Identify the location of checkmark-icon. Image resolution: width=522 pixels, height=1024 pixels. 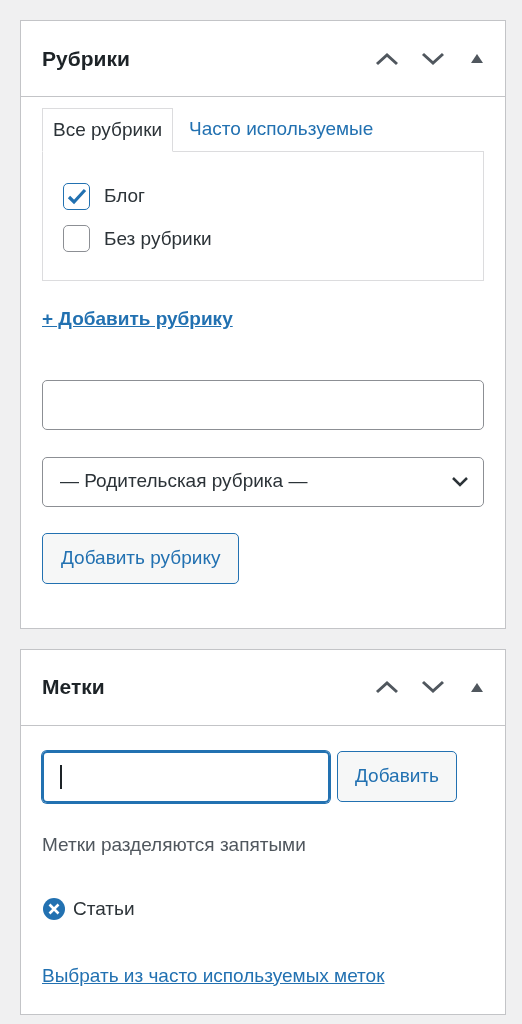
(76, 196).